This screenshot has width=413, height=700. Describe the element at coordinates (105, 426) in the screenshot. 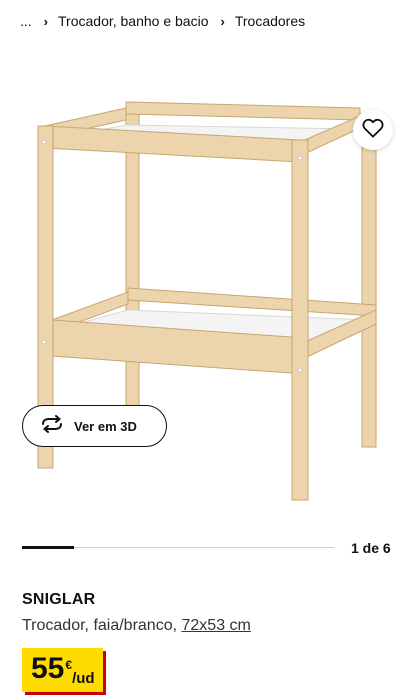

I see `view-3d-label: Ver em 3D` at that location.